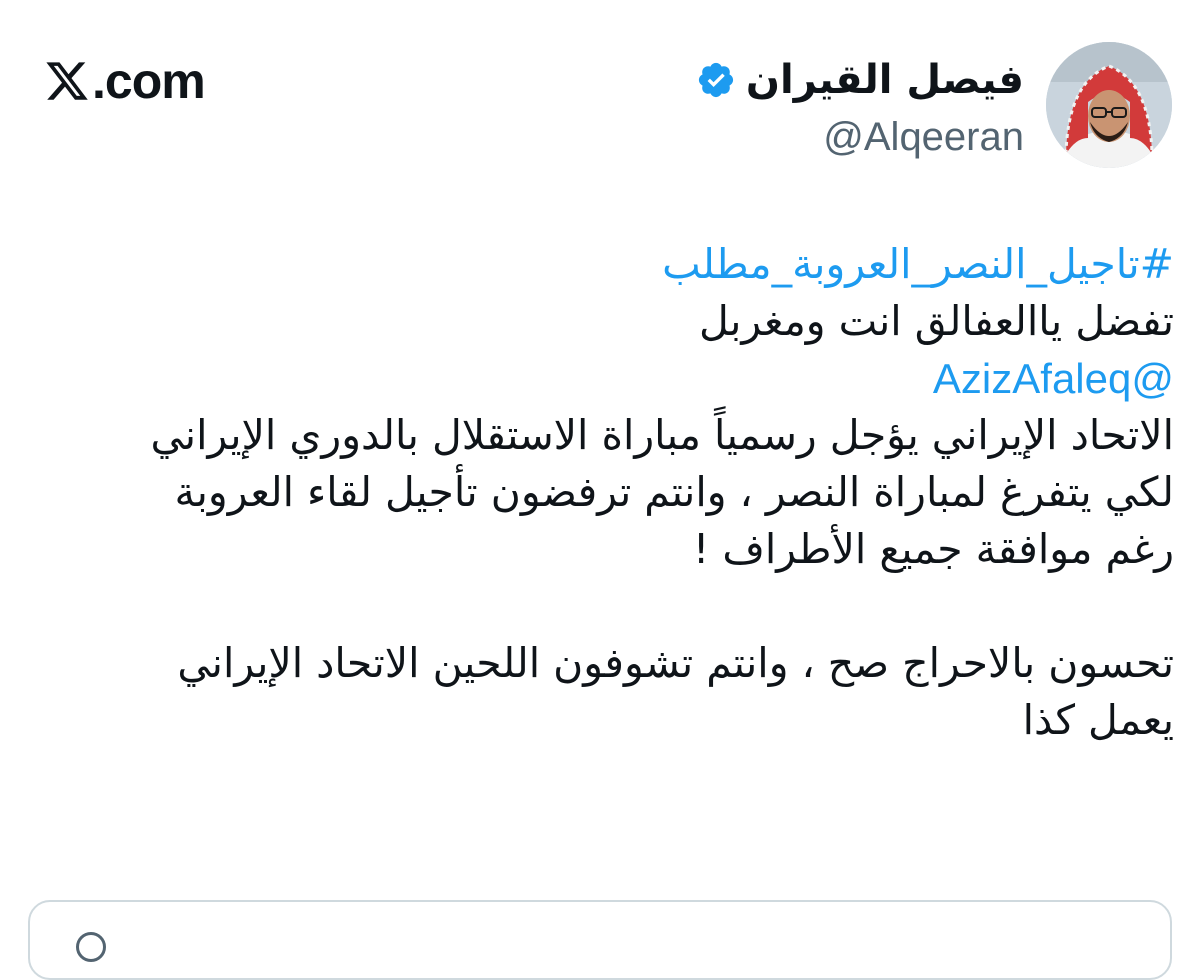  Describe the element at coordinates (604, 378) in the screenshot. I see `mention-link: @AzizAfaleq` at that location.